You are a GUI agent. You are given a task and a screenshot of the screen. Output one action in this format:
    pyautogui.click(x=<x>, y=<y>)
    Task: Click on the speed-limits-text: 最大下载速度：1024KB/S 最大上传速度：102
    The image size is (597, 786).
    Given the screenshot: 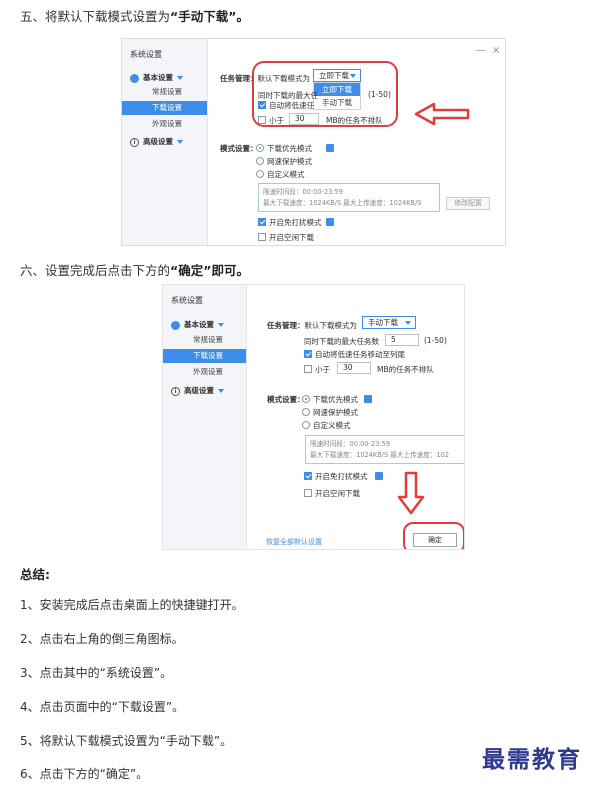 What is the action you would take?
    pyautogui.click(x=380, y=455)
    